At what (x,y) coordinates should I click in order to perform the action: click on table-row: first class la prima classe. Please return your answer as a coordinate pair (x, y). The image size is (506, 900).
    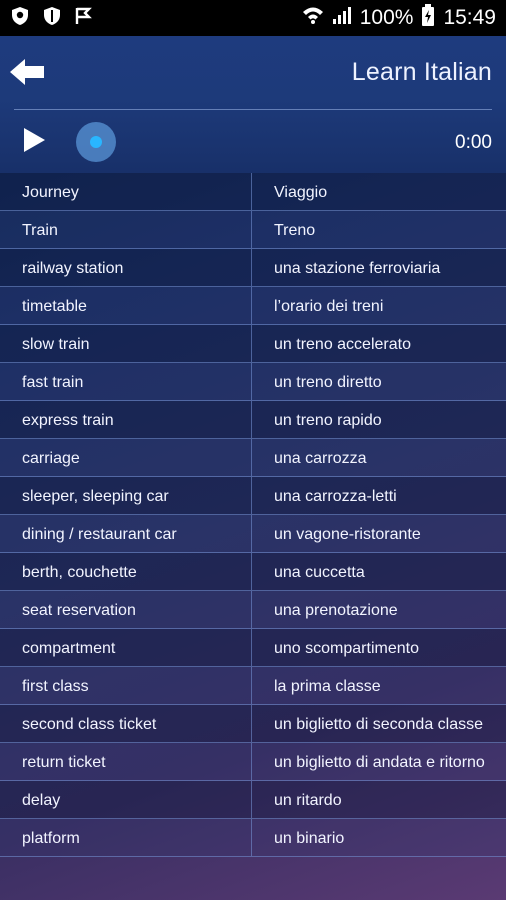
    Looking at the image, I should click on (253, 686).